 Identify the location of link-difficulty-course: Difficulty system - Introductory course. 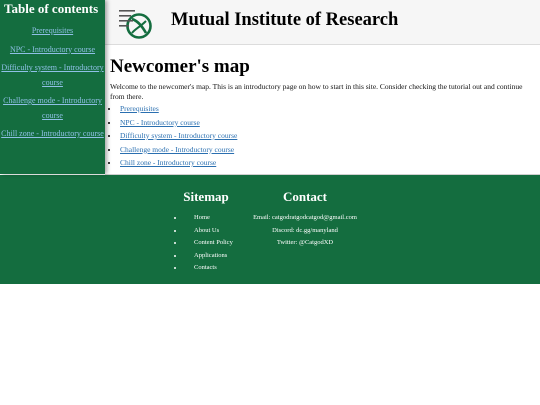
(178, 135).